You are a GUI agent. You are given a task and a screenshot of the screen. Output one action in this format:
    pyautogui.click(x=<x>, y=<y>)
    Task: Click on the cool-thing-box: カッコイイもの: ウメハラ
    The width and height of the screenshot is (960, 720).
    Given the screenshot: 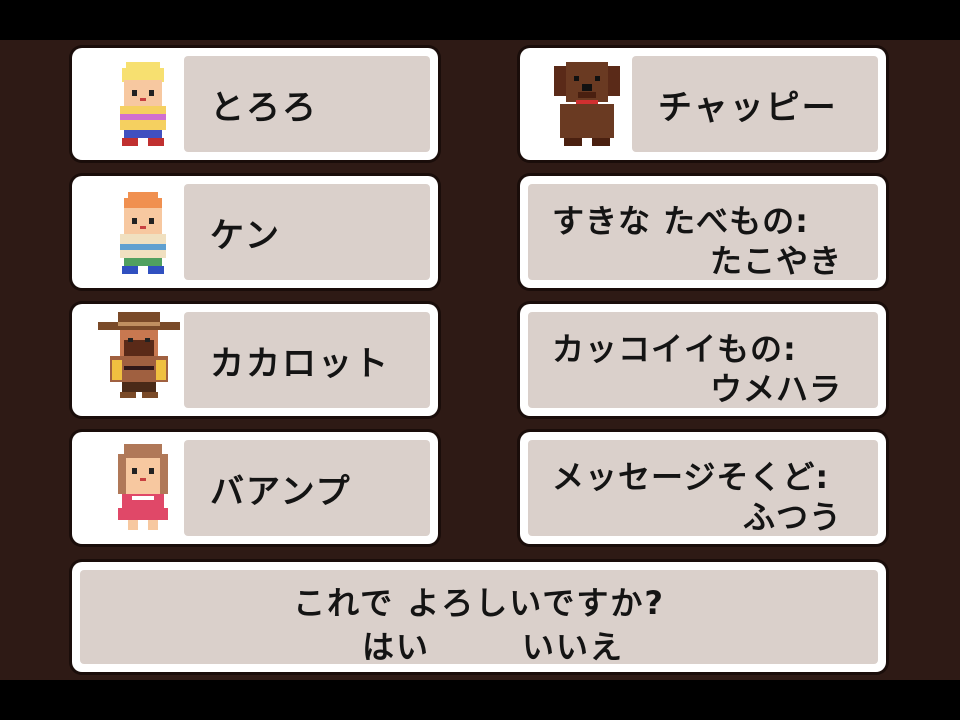 What is the action you would take?
    pyautogui.click(x=703, y=360)
    